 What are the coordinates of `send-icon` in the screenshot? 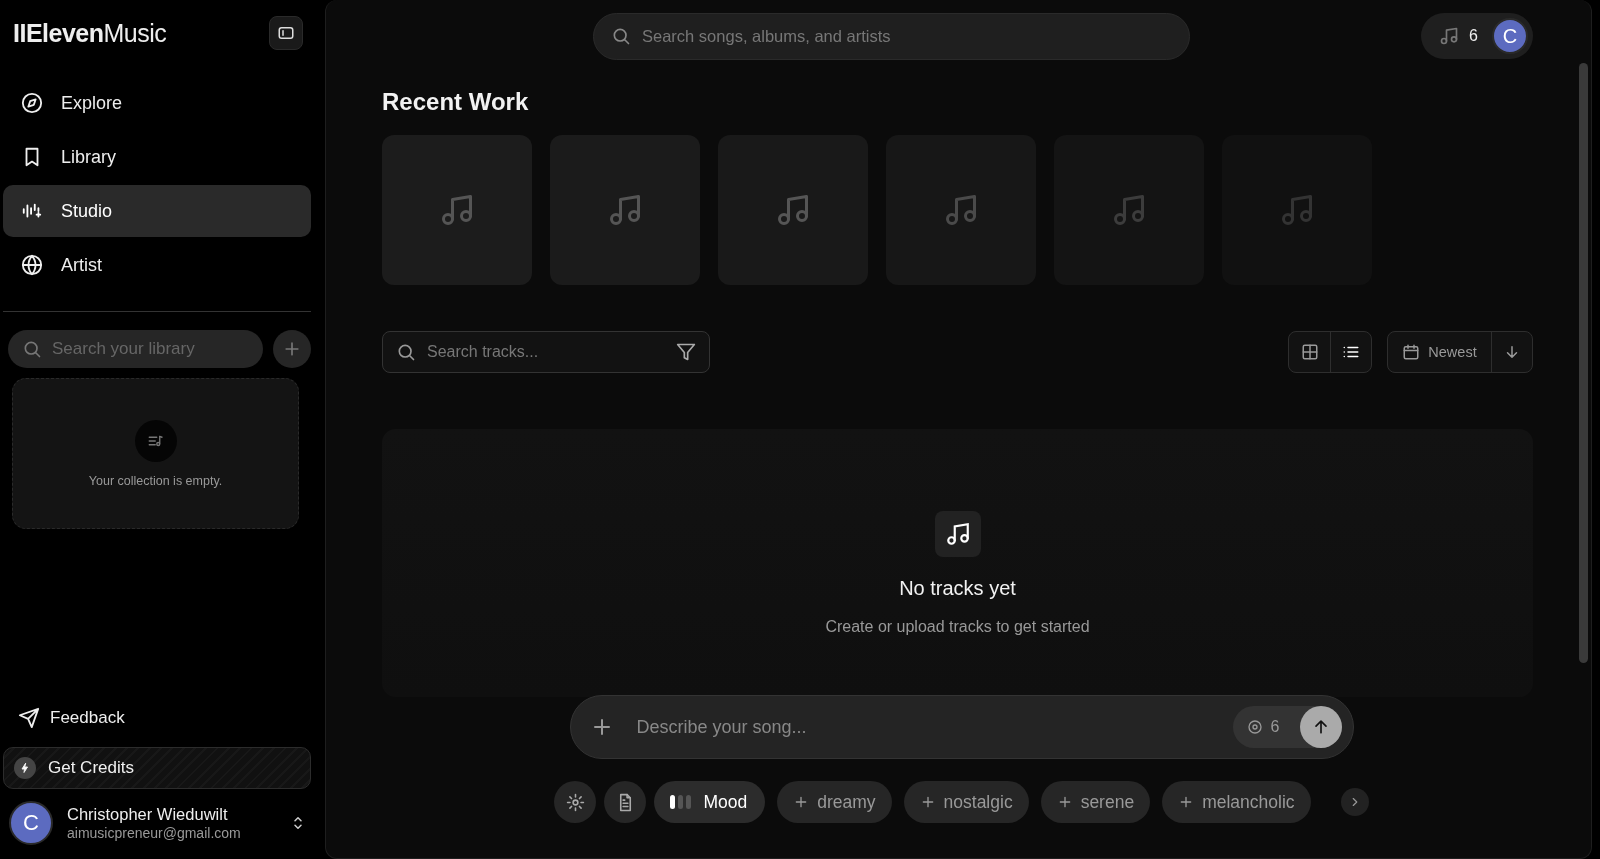 It's located at (29, 718).